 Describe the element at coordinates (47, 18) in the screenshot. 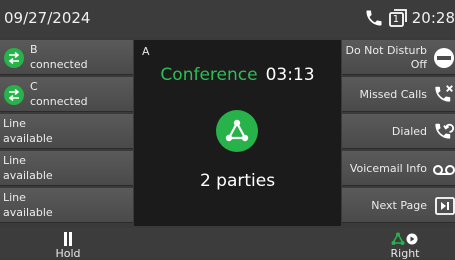

I see `date-display: 09/27/2024` at that location.